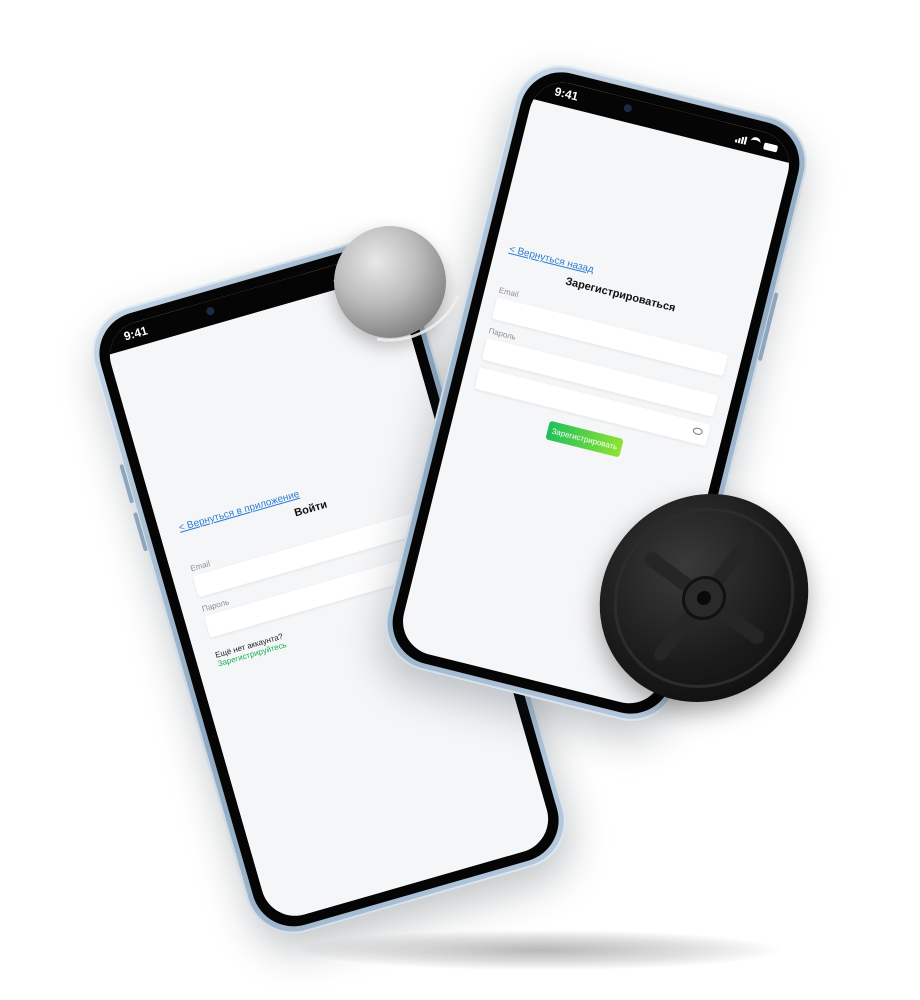  What do you see at coordinates (584, 439) in the screenshot?
I see `register-button: Зарегистрировать` at bounding box center [584, 439].